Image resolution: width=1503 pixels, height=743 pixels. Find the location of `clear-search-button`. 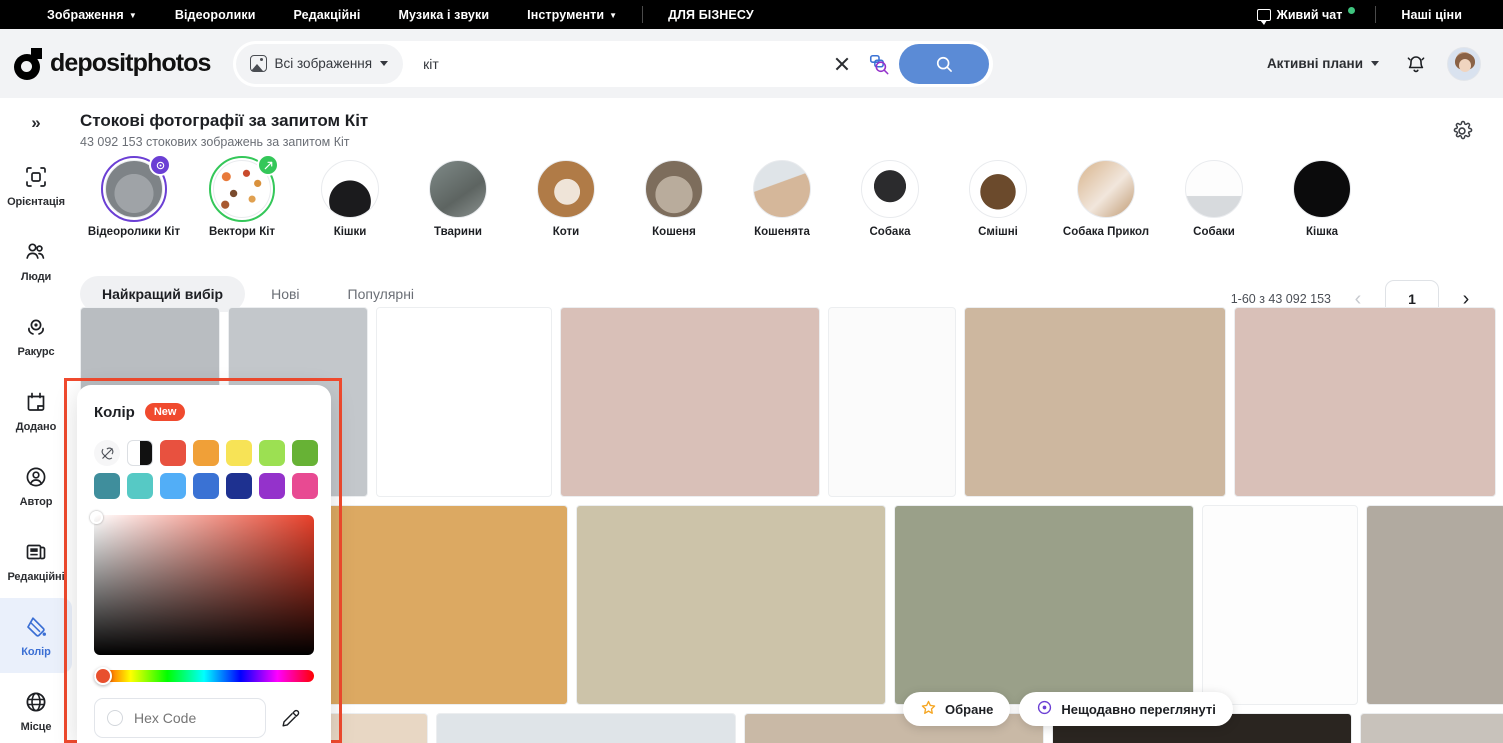

clear-search-button is located at coordinates (842, 64).